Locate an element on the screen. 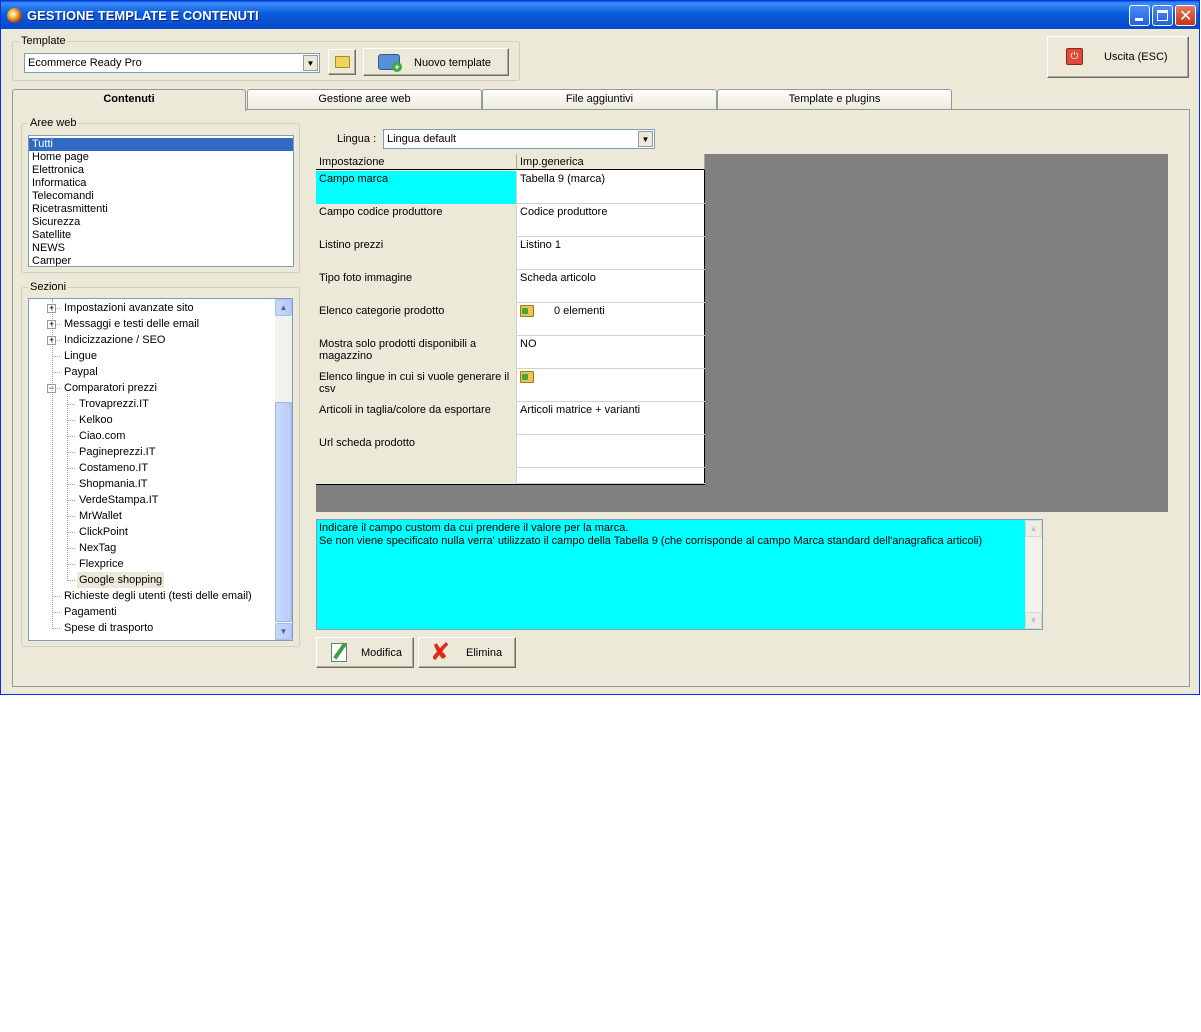  tree-node: VerdeStampa.IT is located at coordinates (119, 500).